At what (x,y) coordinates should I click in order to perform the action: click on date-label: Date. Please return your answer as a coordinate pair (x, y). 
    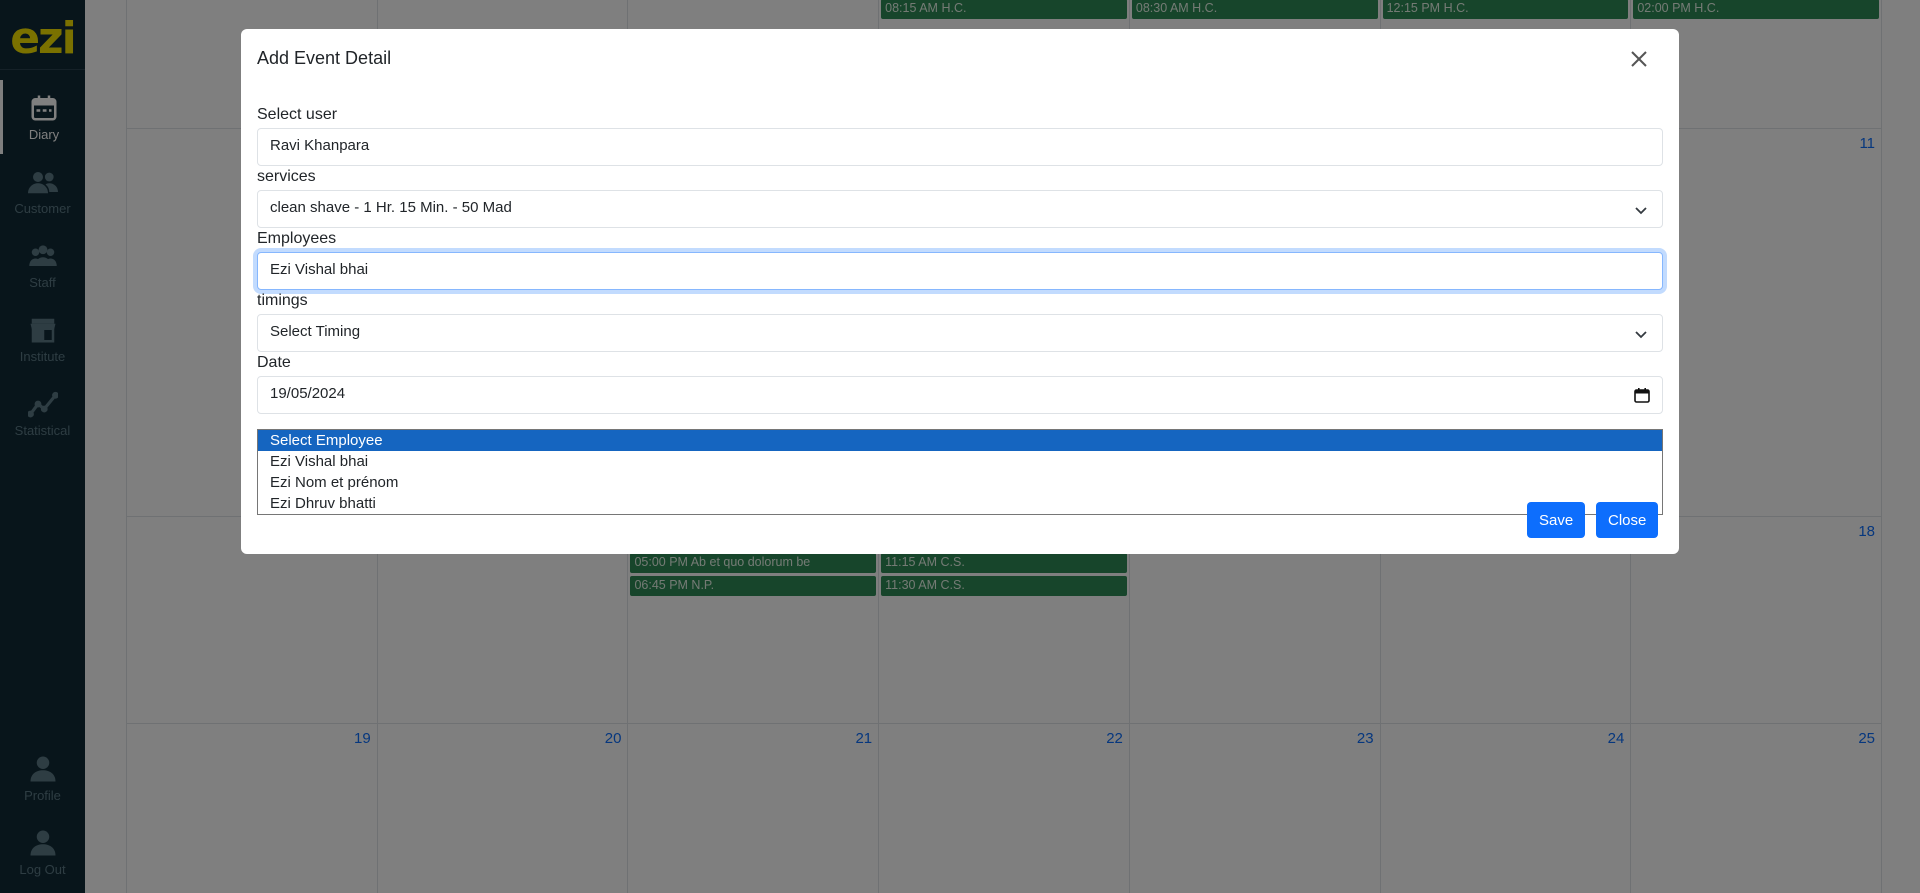
    Looking at the image, I should click on (274, 362).